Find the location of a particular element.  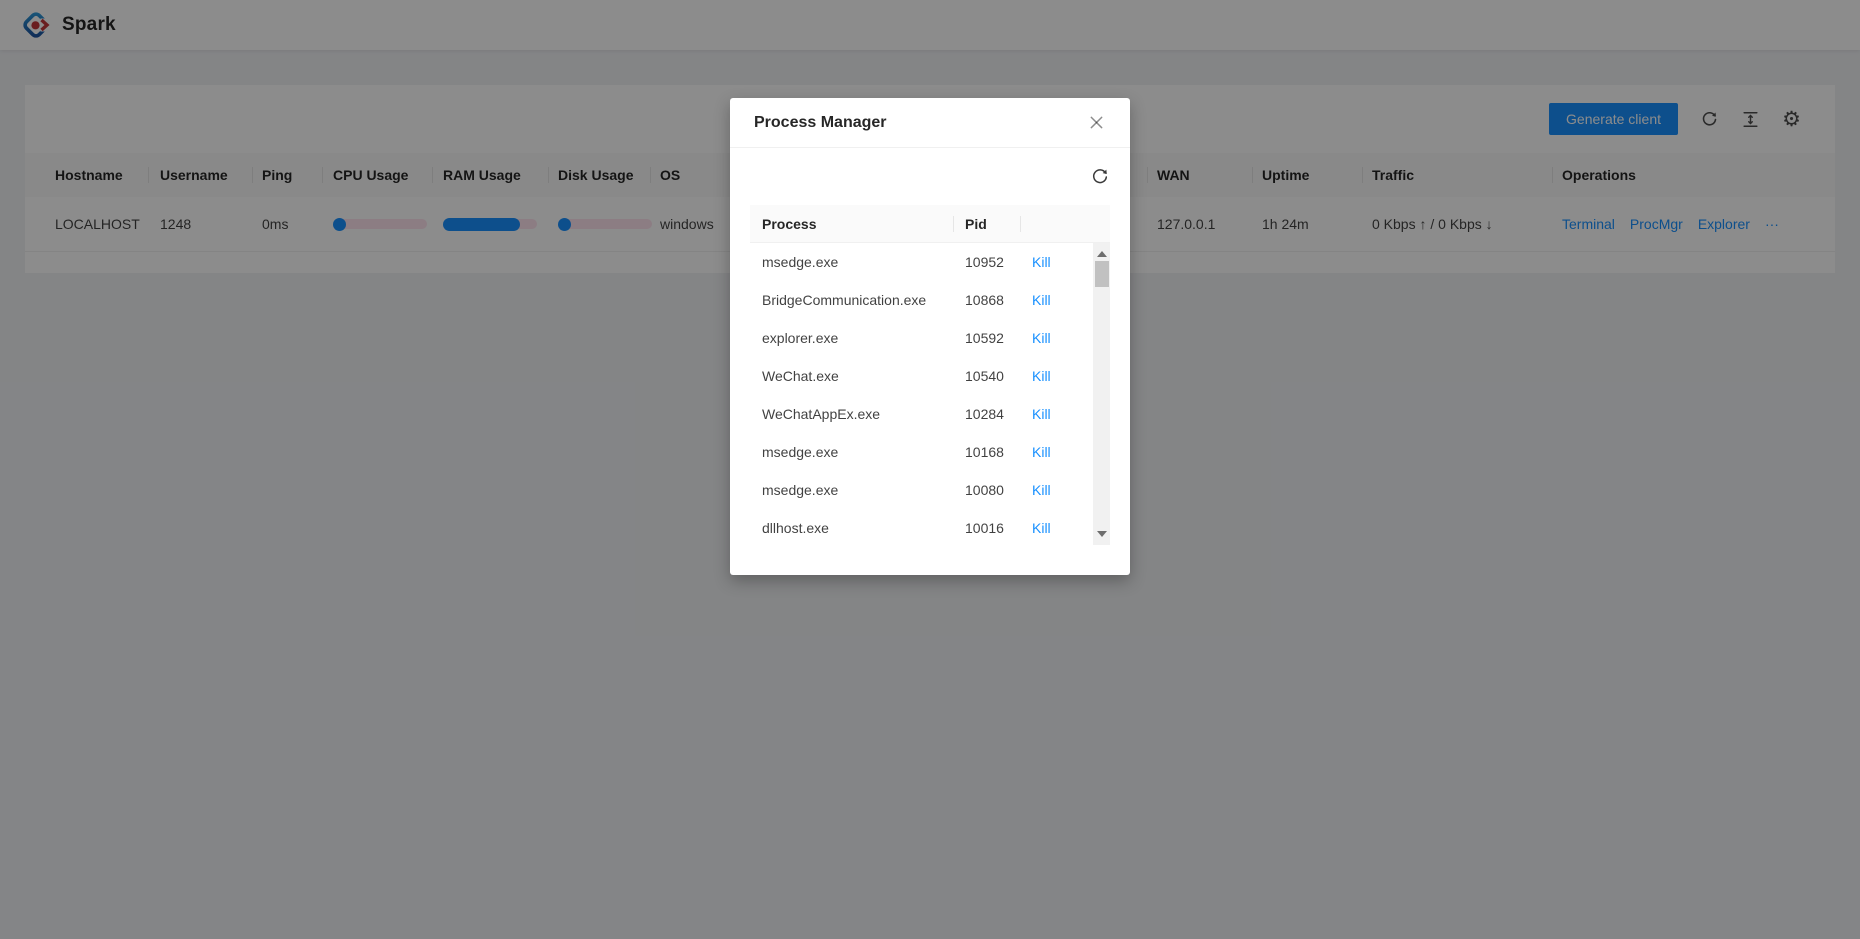

process-row: explorer.exe 10592 Kill is located at coordinates (930, 338).